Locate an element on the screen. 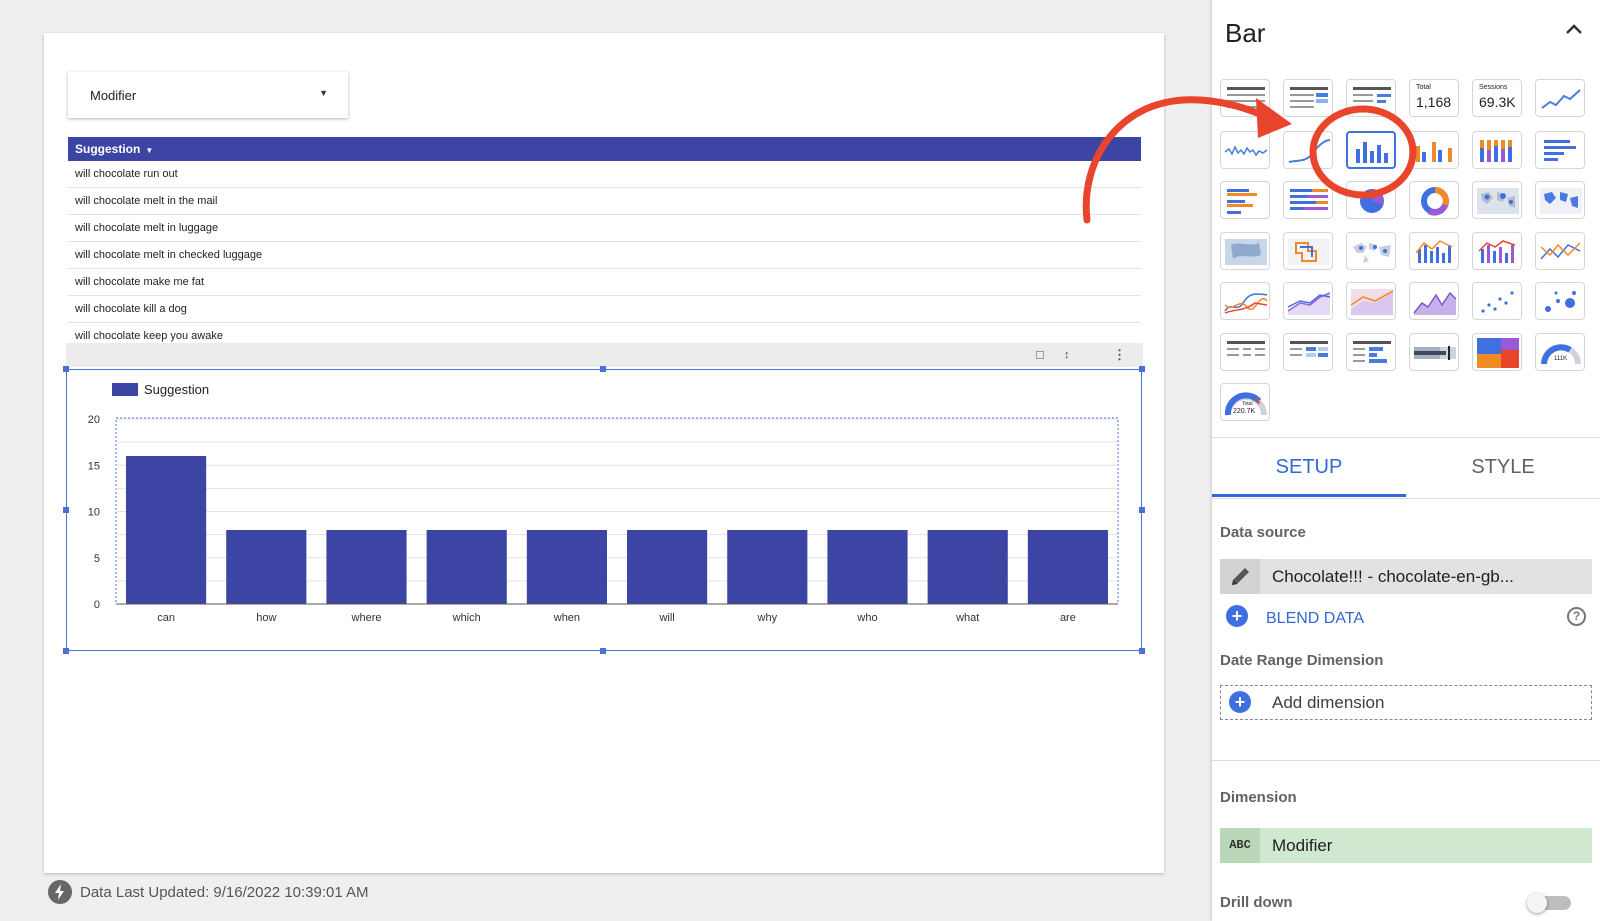 This screenshot has height=921, width=1600. x-tick-label: how is located at coordinates (266, 618).